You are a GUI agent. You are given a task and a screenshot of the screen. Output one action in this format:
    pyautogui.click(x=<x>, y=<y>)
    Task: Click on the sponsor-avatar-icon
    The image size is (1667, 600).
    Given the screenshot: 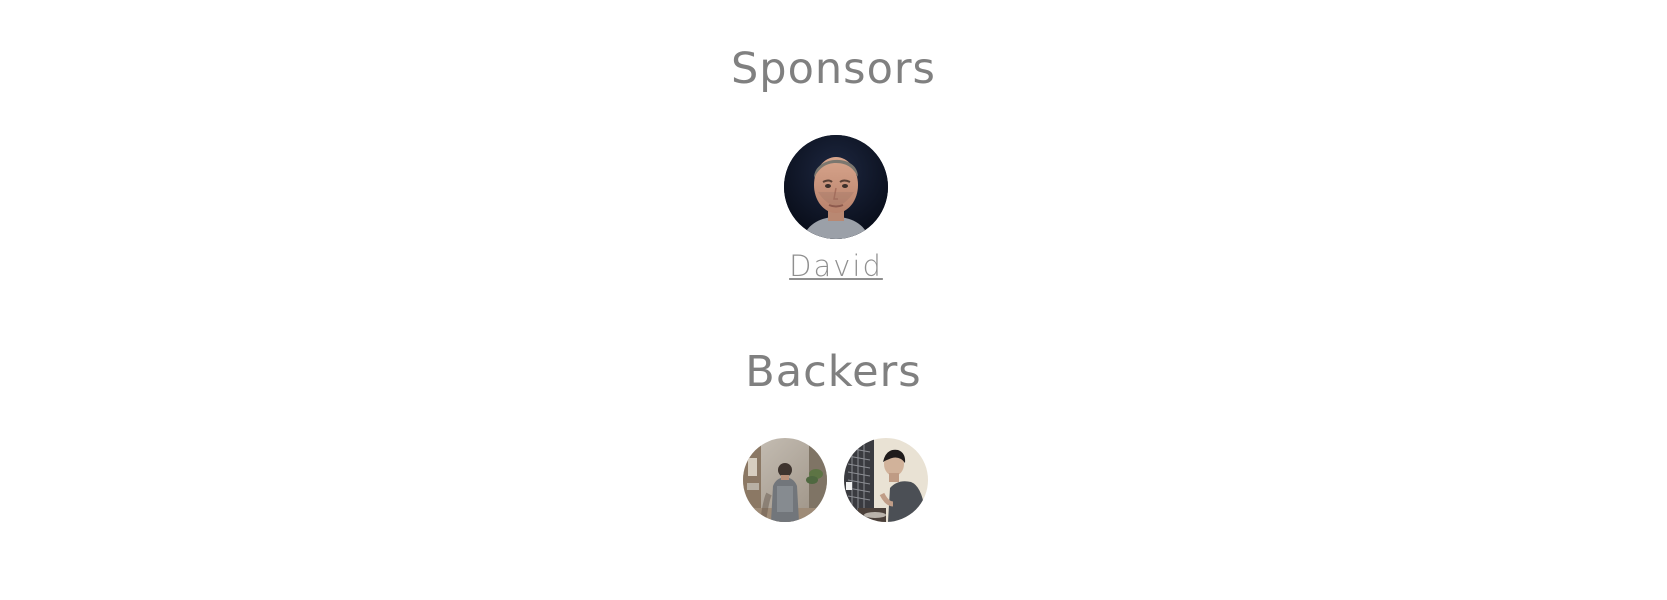 What is the action you would take?
    pyautogui.click(x=836, y=187)
    